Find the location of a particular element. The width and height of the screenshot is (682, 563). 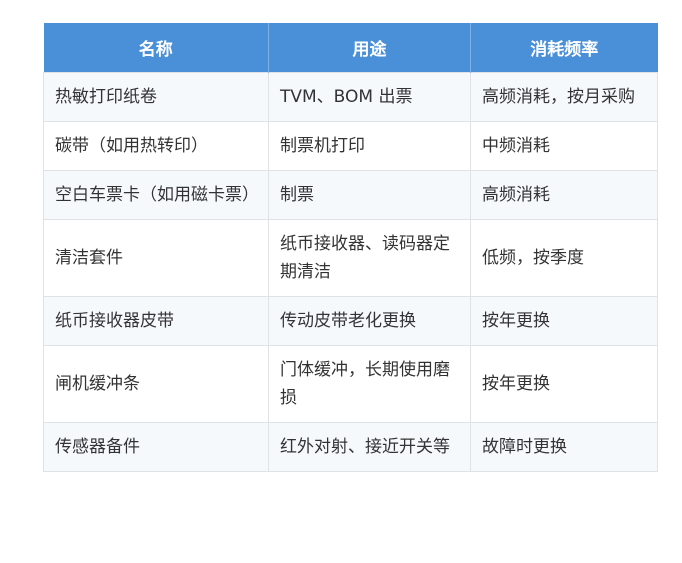

table-row: 空白车票卡（如用磁卡票） 制票 高频消耗 is located at coordinates (350, 195).